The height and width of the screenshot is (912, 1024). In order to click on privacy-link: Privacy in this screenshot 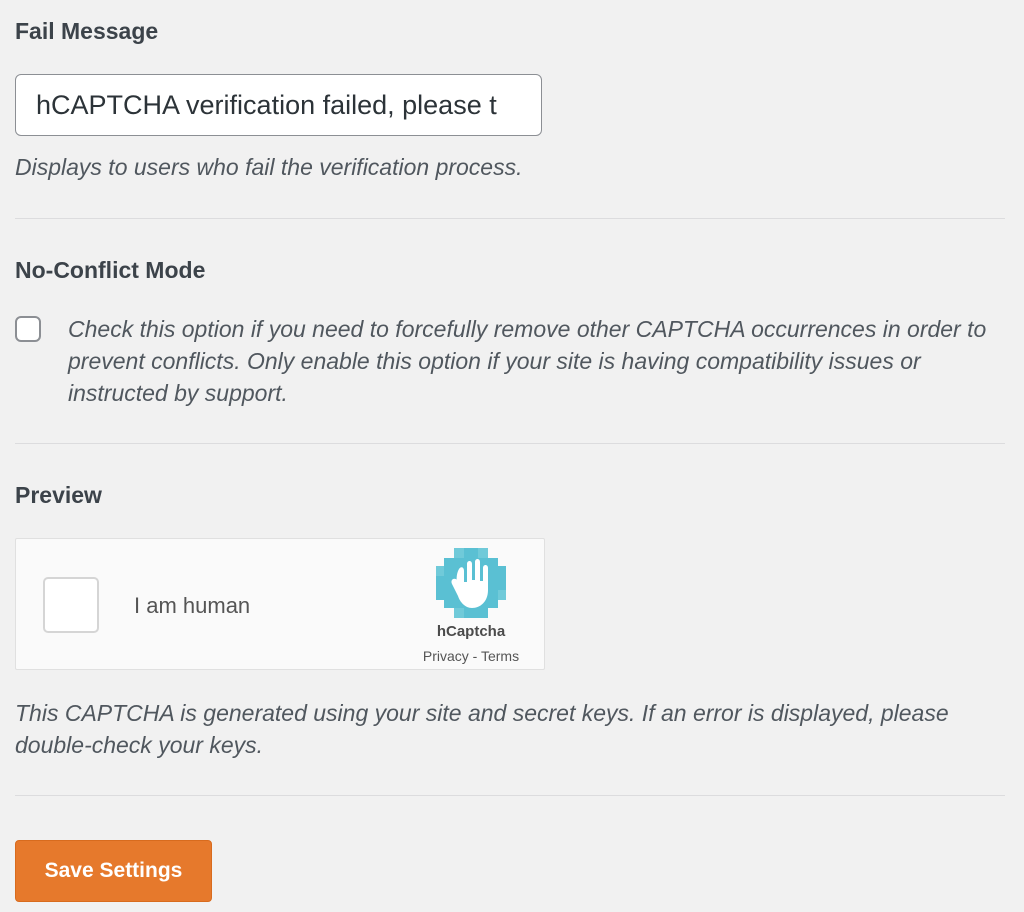, I will do `click(446, 656)`.